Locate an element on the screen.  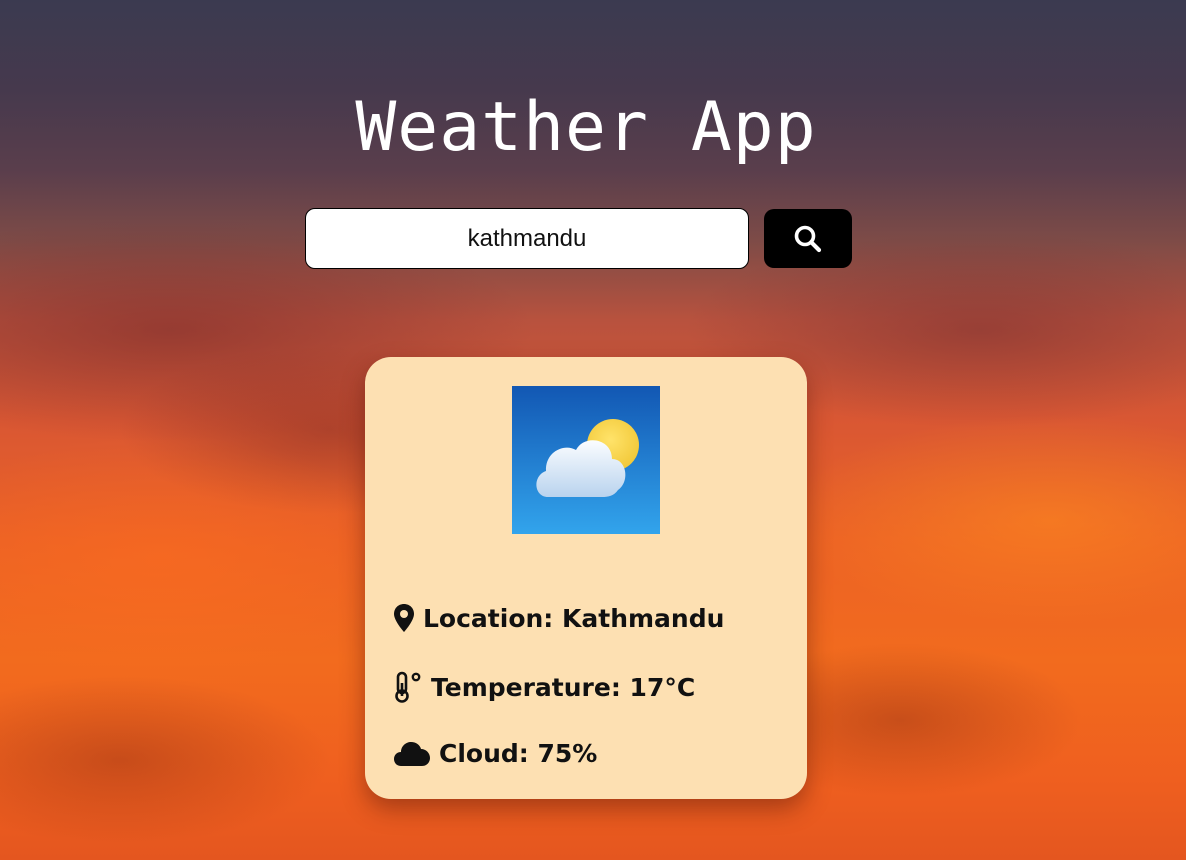
cloud-row: Cloud: 75% is located at coordinates (495, 753).